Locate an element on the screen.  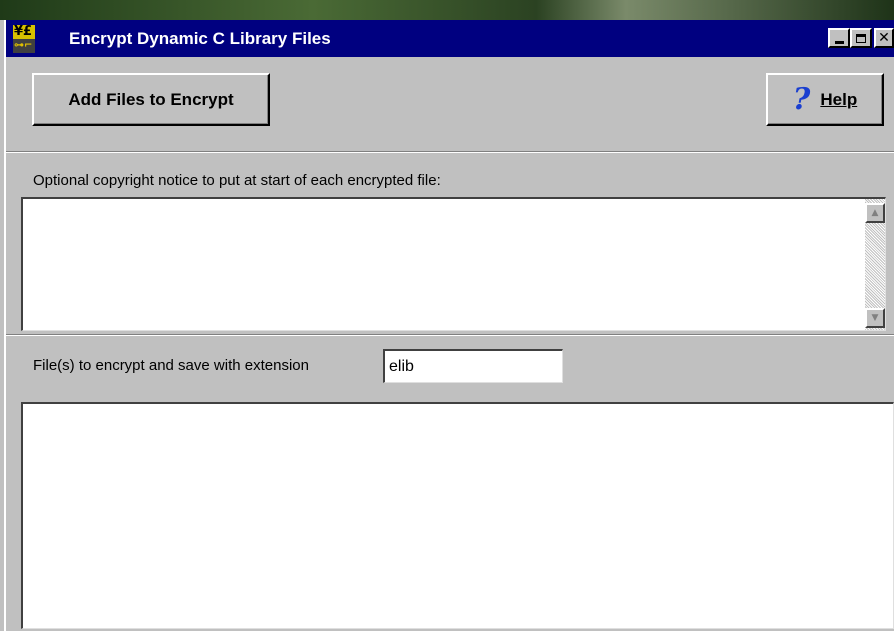
maximize-icon is located at coordinates (861, 38).